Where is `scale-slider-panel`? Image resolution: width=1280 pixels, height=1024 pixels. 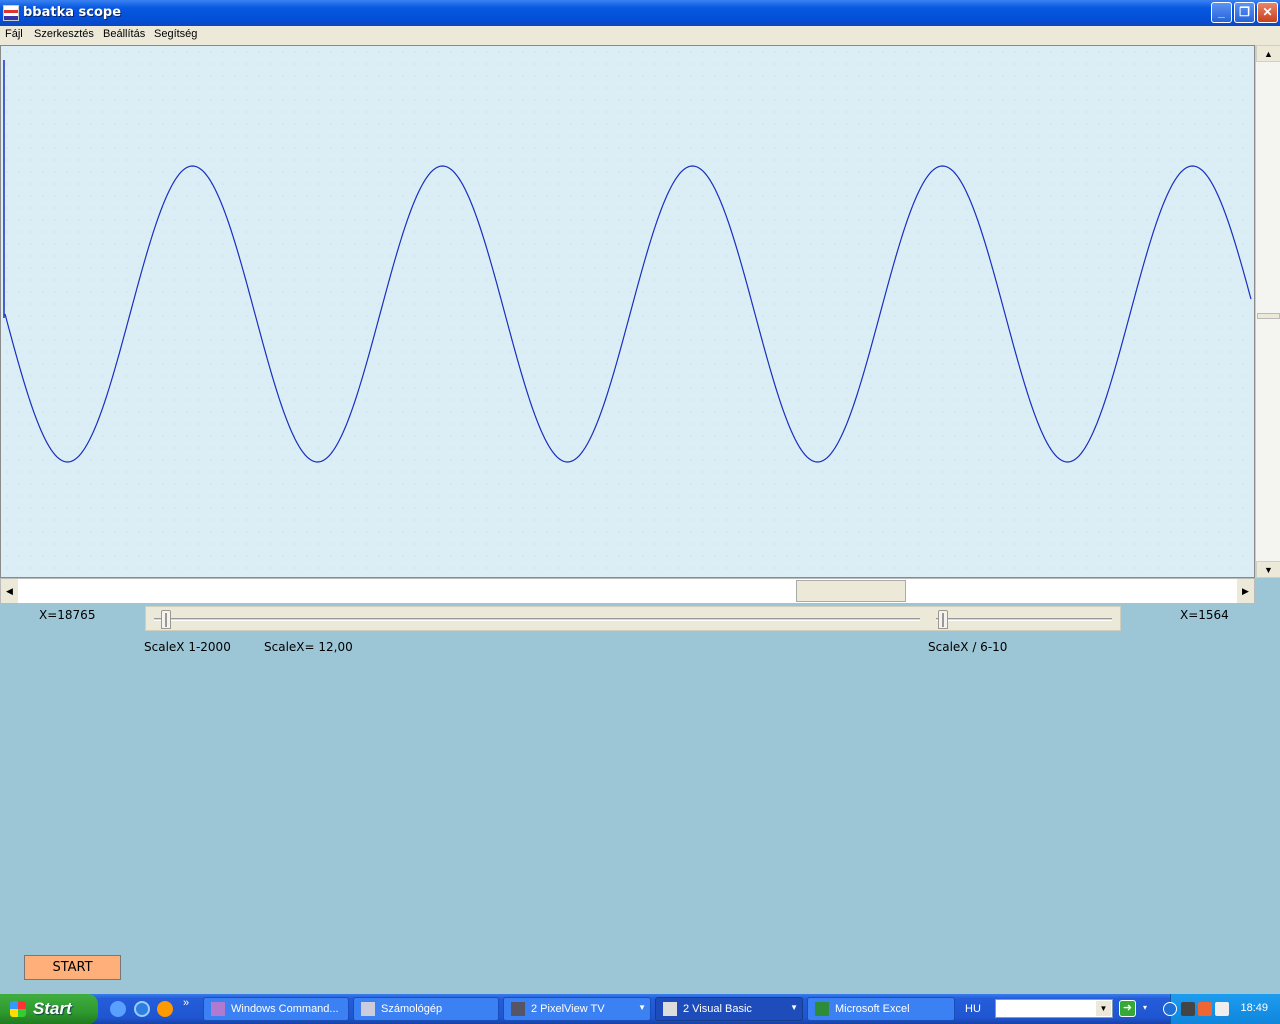 scale-slider-panel is located at coordinates (633, 618).